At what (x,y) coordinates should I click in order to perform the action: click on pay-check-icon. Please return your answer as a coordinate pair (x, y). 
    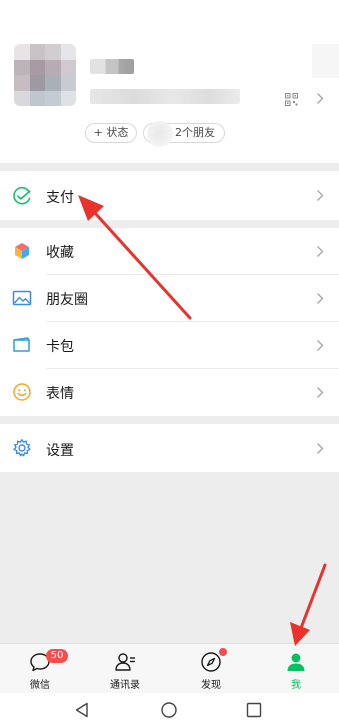
    Looking at the image, I should click on (22, 196).